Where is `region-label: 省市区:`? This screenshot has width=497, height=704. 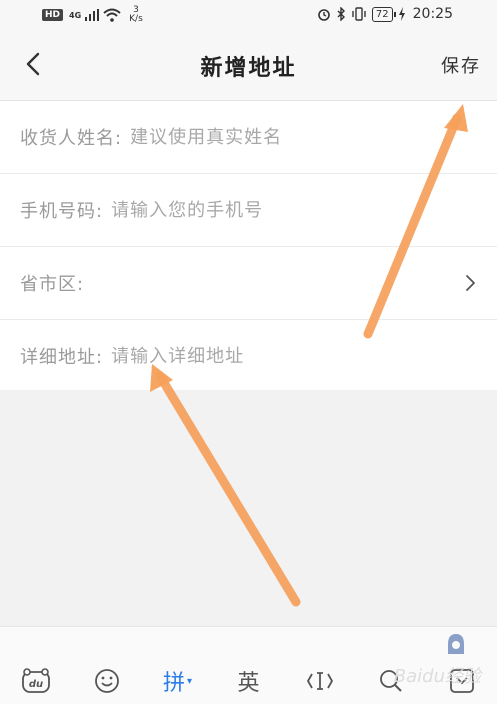 region-label: 省市区: is located at coordinates (52, 284).